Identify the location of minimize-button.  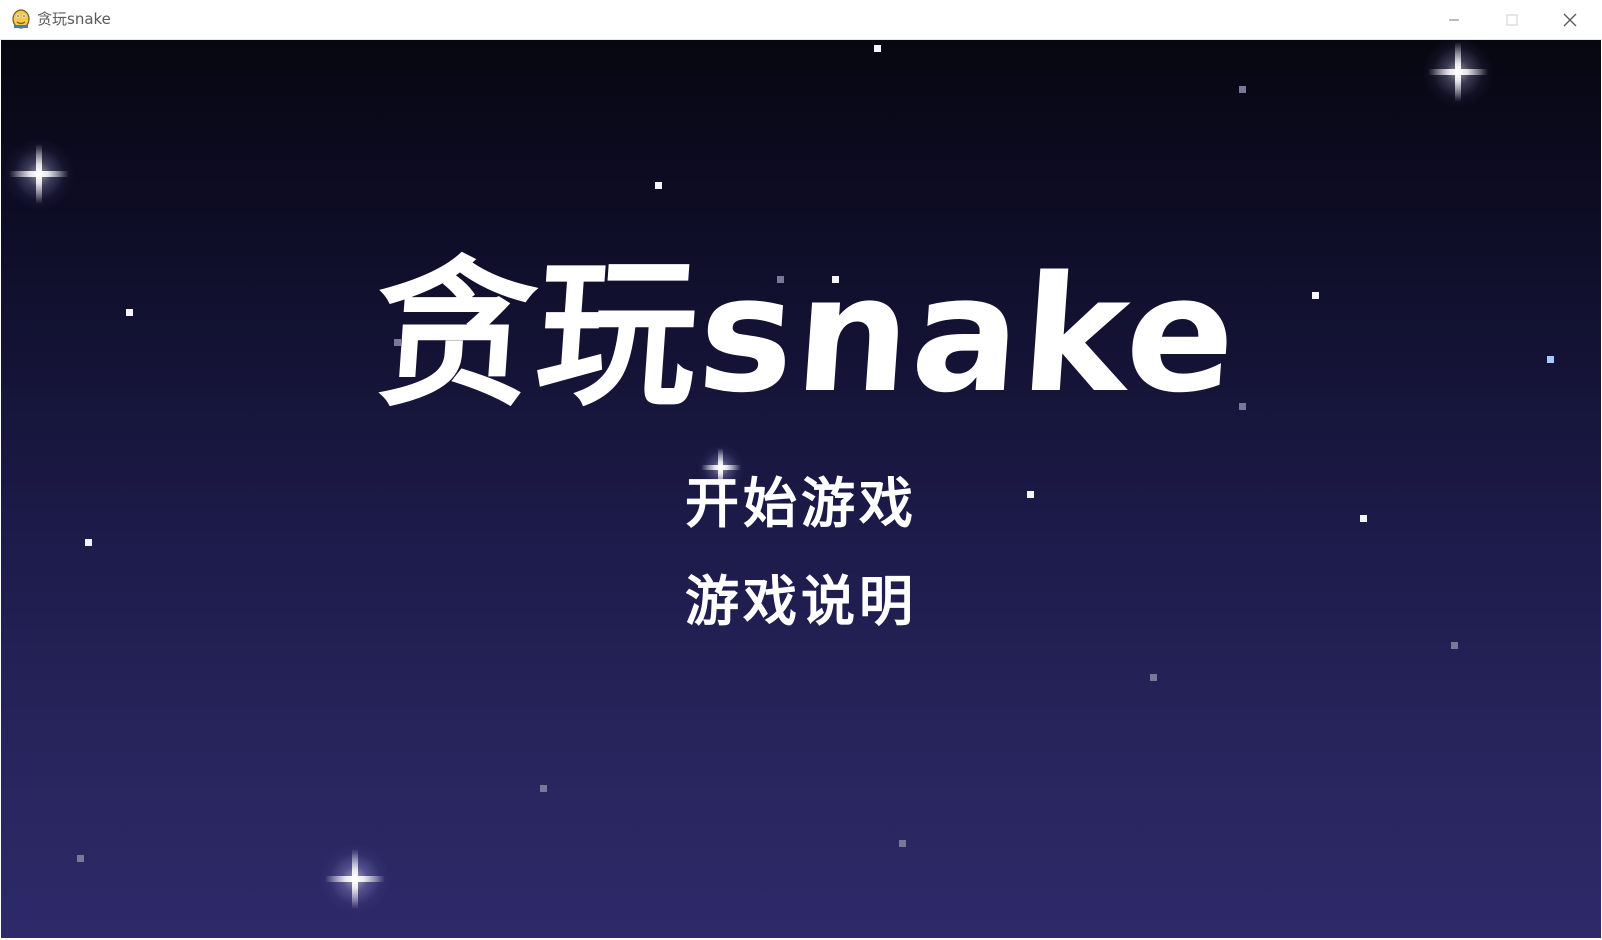
(1454, 19).